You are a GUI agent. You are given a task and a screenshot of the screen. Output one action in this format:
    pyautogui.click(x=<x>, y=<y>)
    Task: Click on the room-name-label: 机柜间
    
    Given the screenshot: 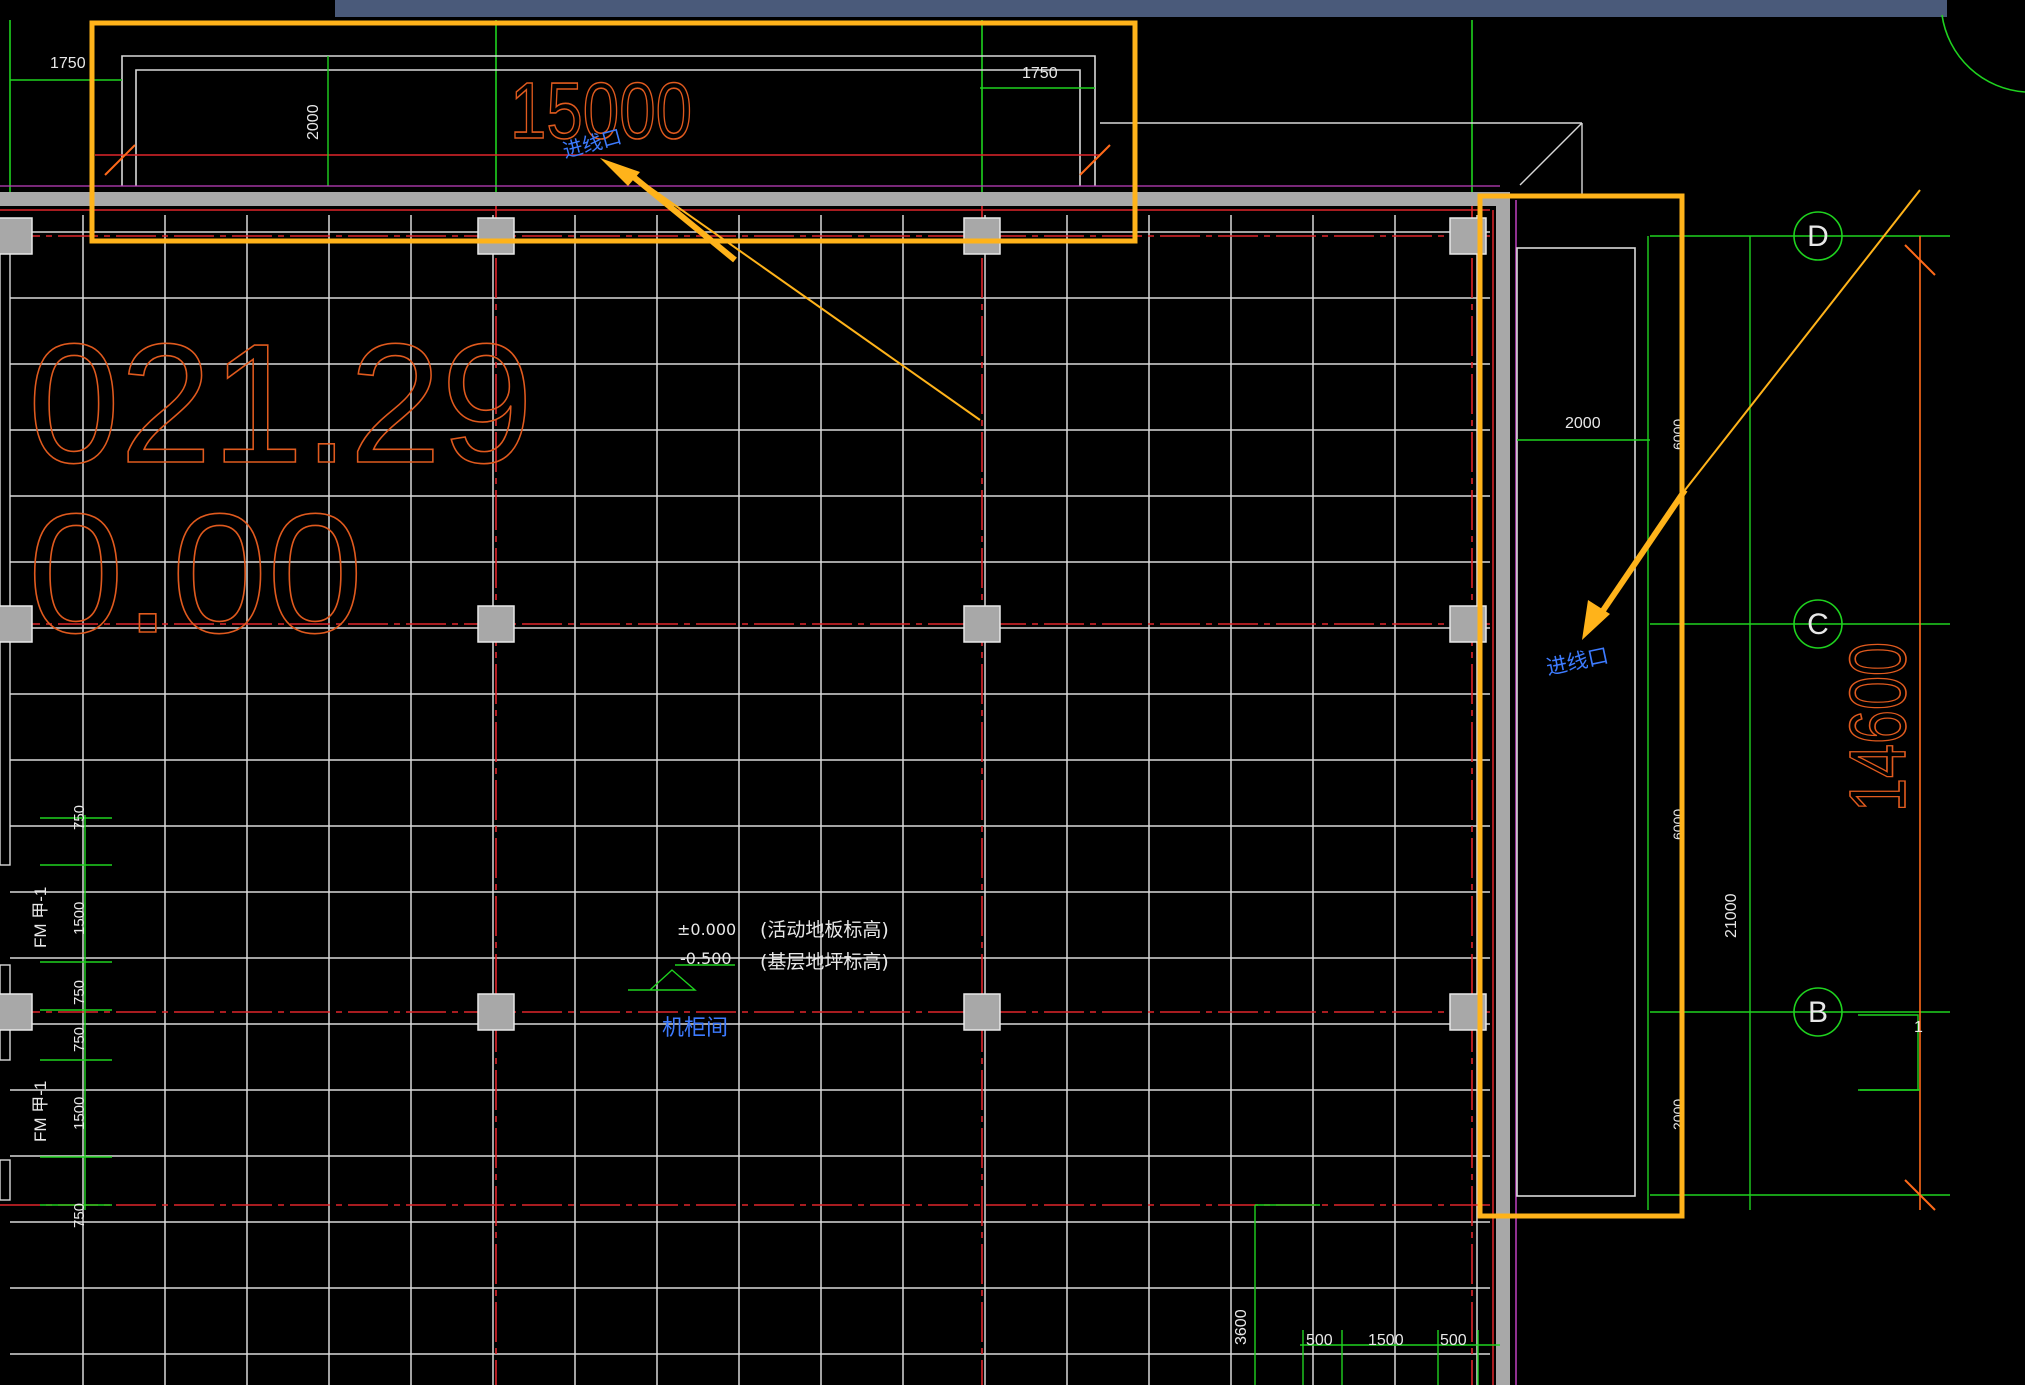 What is the action you would take?
    pyautogui.click(x=695, y=1028)
    